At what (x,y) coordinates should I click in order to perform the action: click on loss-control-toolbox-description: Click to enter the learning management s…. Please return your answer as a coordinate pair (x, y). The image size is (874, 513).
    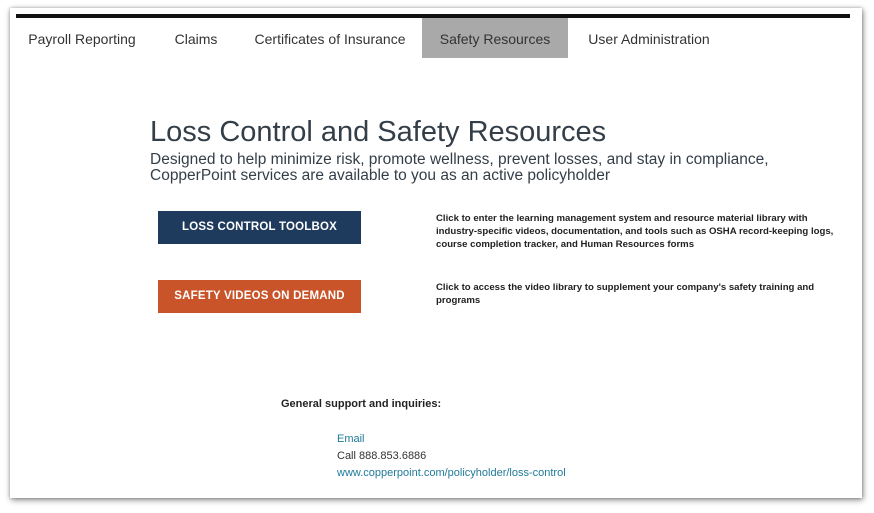
    Looking at the image, I should click on (635, 231).